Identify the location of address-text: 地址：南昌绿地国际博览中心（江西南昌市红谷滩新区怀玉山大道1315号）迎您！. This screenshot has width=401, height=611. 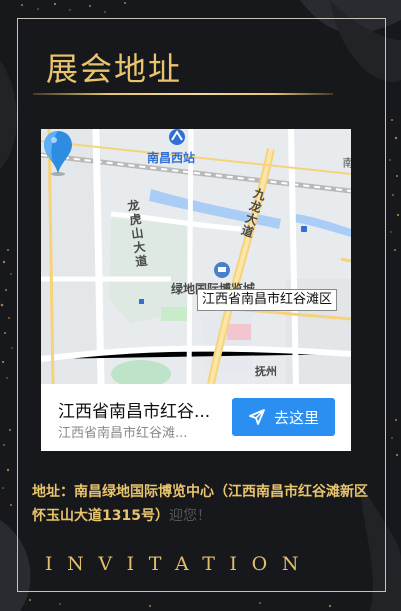
(200, 504).